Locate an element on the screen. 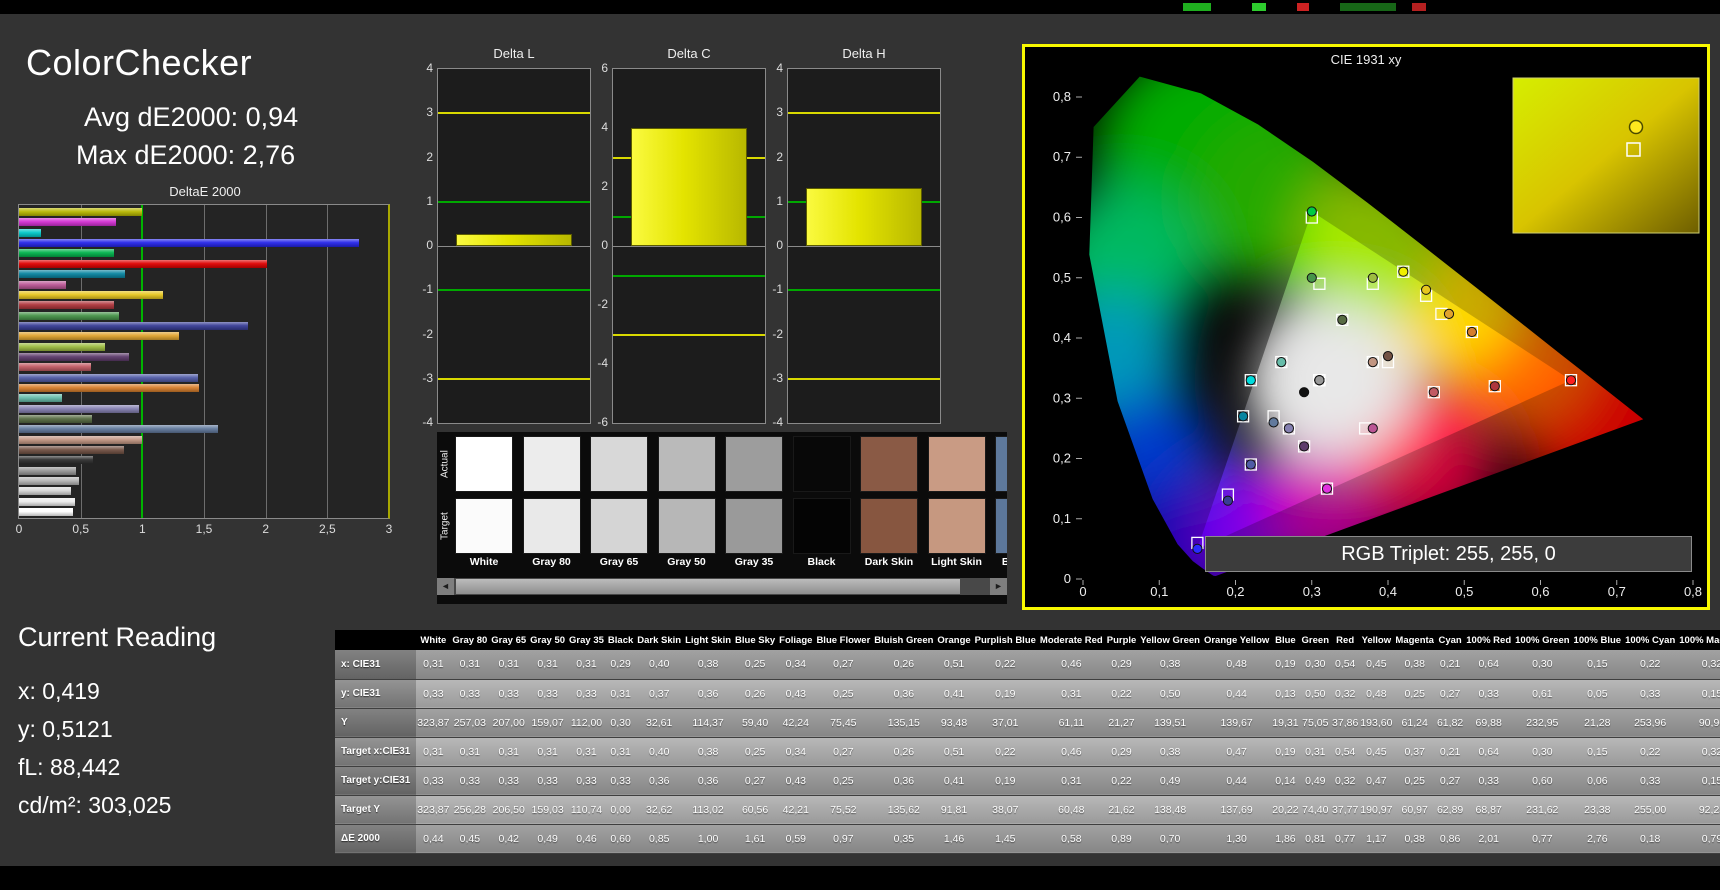 Image resolution: width=1720 pixels, height=890 pixels. delta-bar is located at coordinates (689, 187).